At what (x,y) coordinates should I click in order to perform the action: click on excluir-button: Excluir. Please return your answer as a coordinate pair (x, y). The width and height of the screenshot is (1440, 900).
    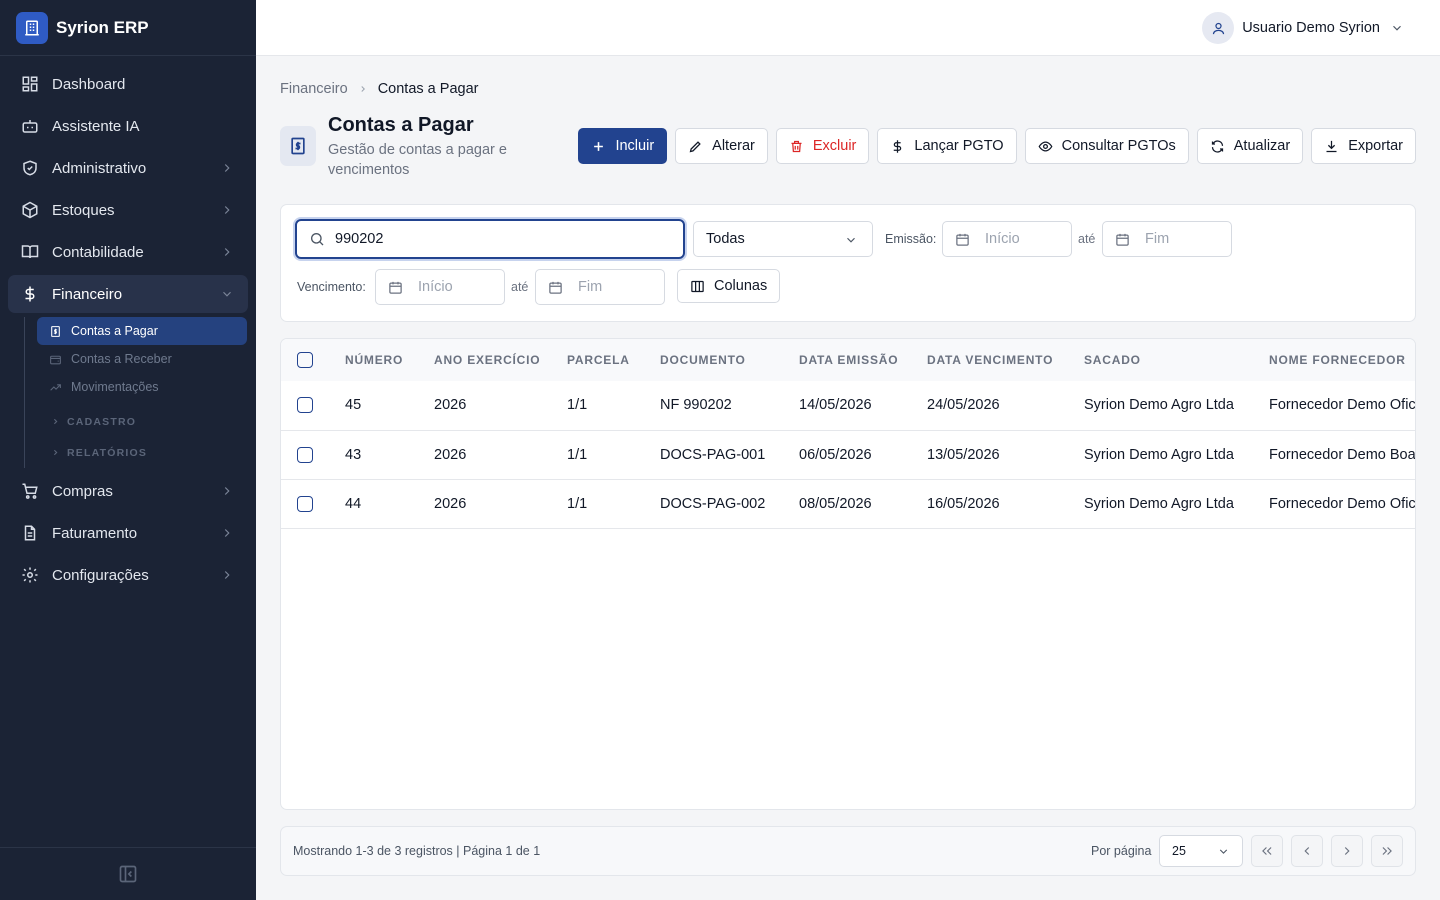
    Looking at the image, I should click on (822, 146).